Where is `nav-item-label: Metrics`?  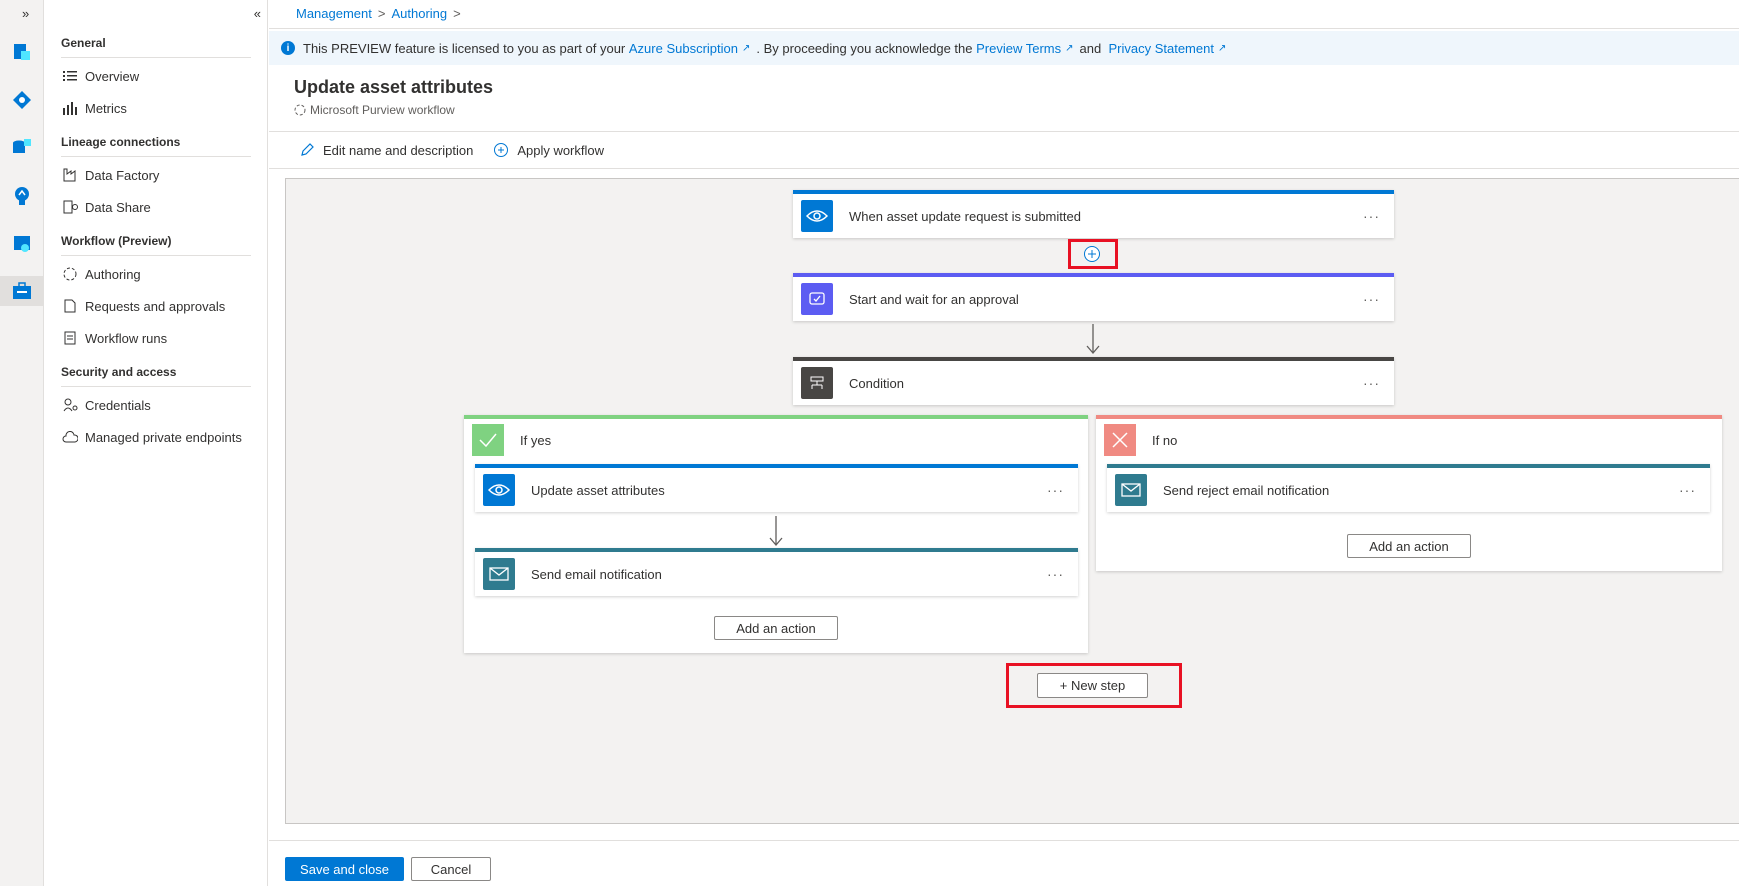 nav-item-label: Metrics is located at coordinates (106, 108).